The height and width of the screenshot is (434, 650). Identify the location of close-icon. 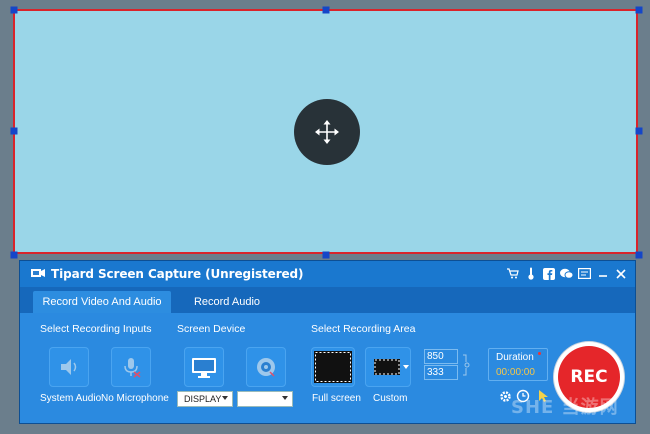
(620, 273).